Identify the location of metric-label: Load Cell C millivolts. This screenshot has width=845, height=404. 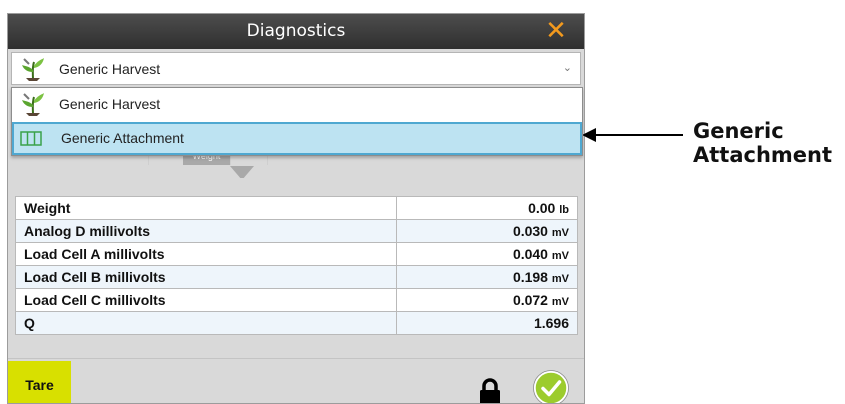
(206, 300).